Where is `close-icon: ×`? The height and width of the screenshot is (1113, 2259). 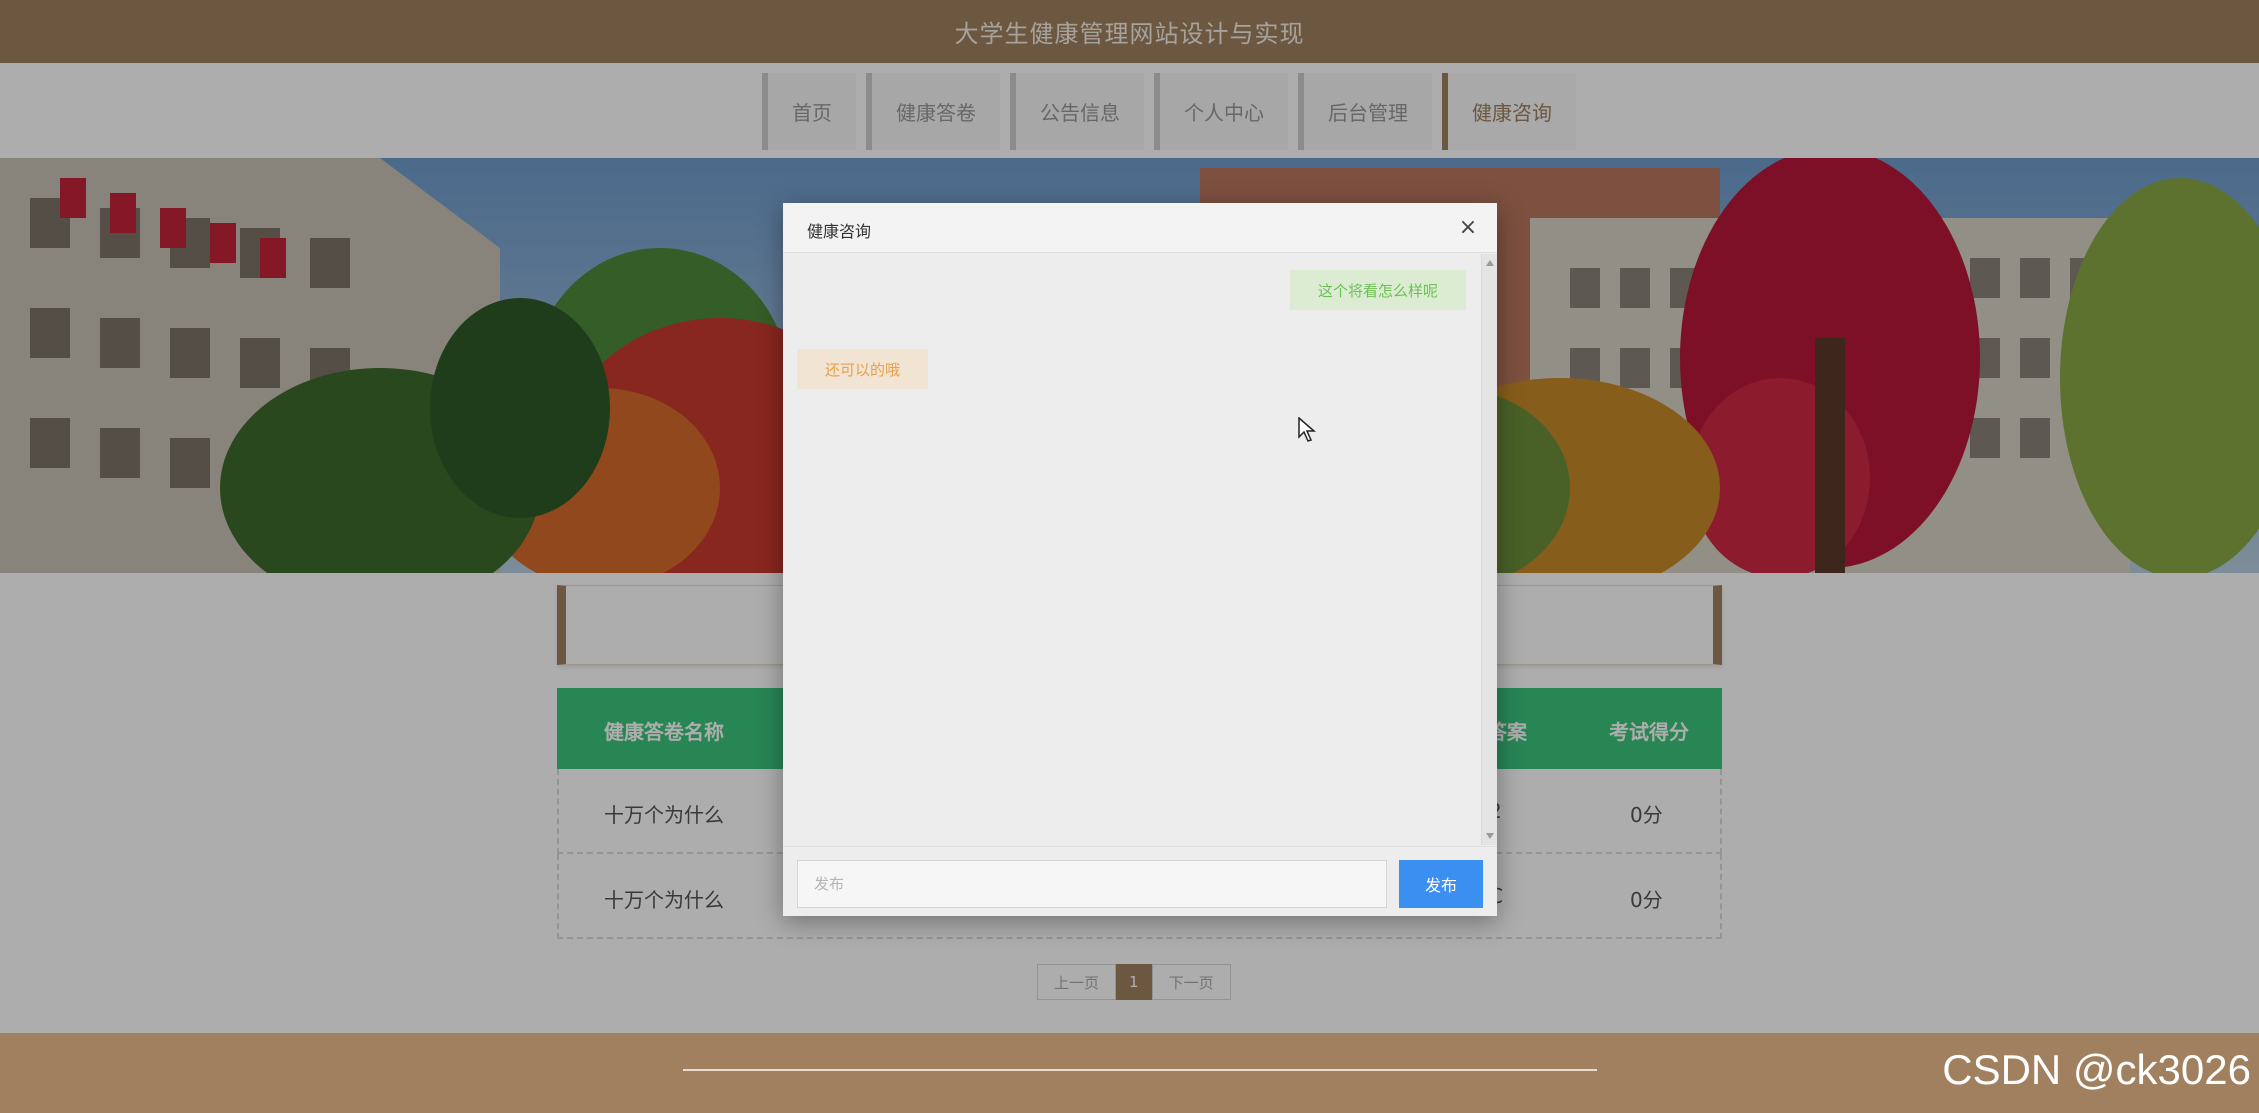
close-icon: × is located at coordinates (1468, 227).